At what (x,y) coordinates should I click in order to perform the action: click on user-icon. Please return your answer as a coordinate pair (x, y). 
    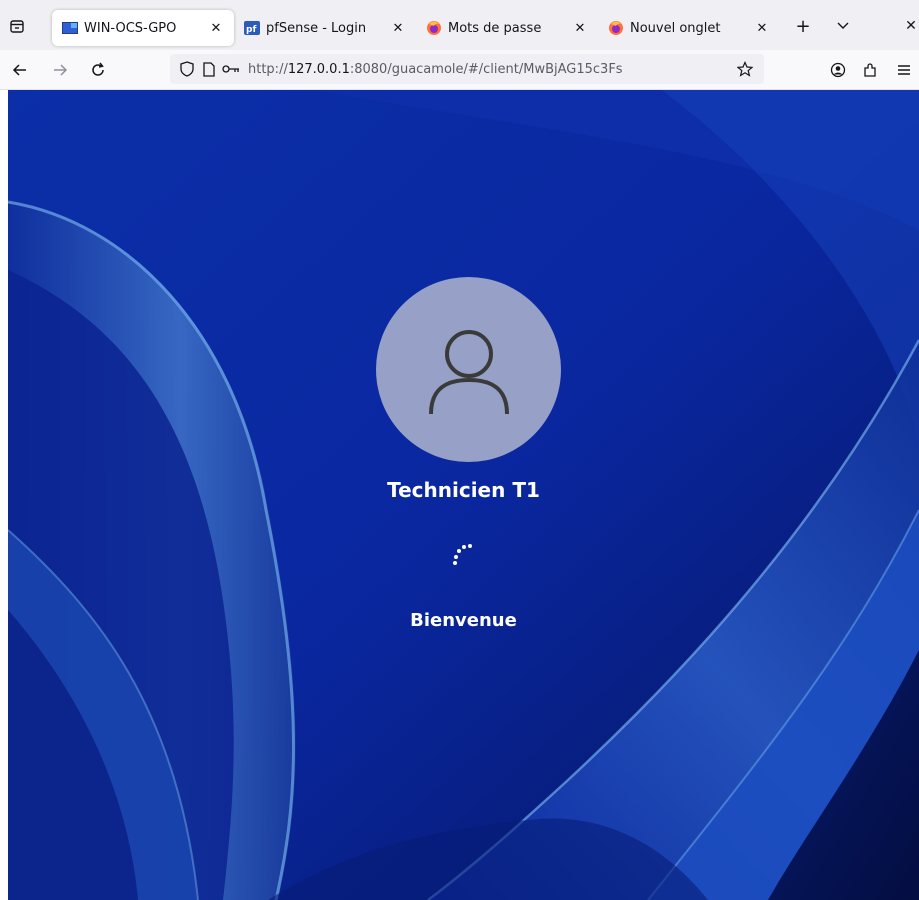
    Looking at the image, I should click on (468, 371).